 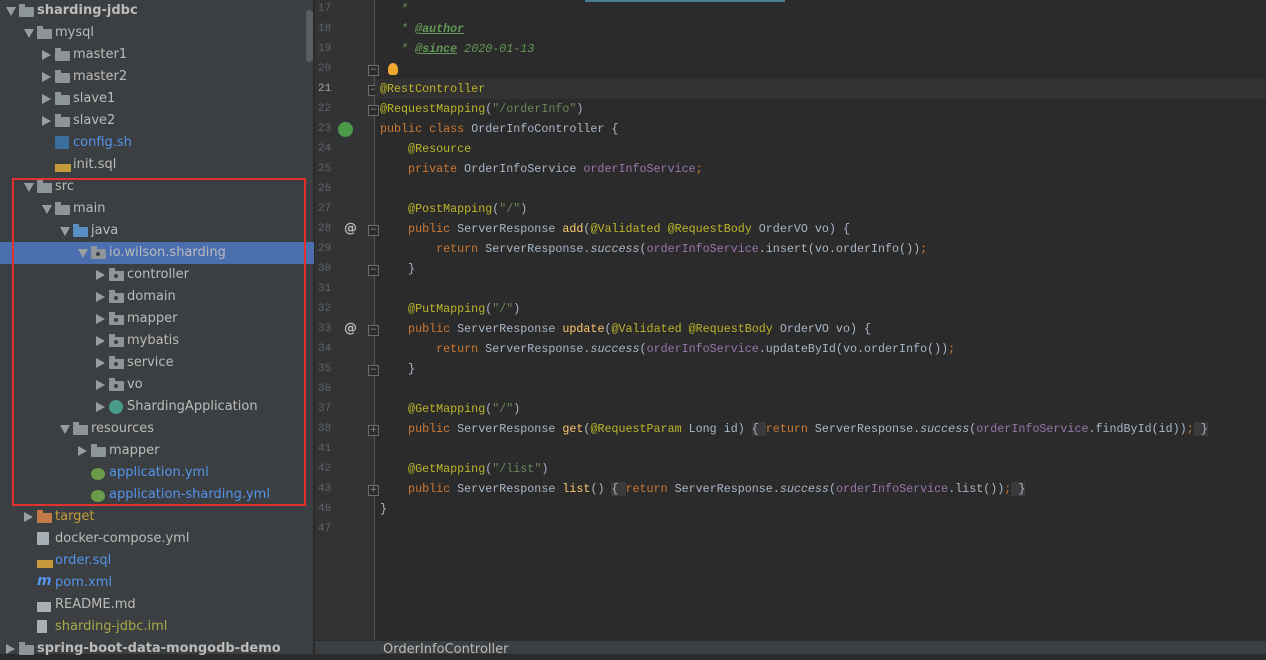 I want to click on code-token: }, so click(x=1018, y=489).